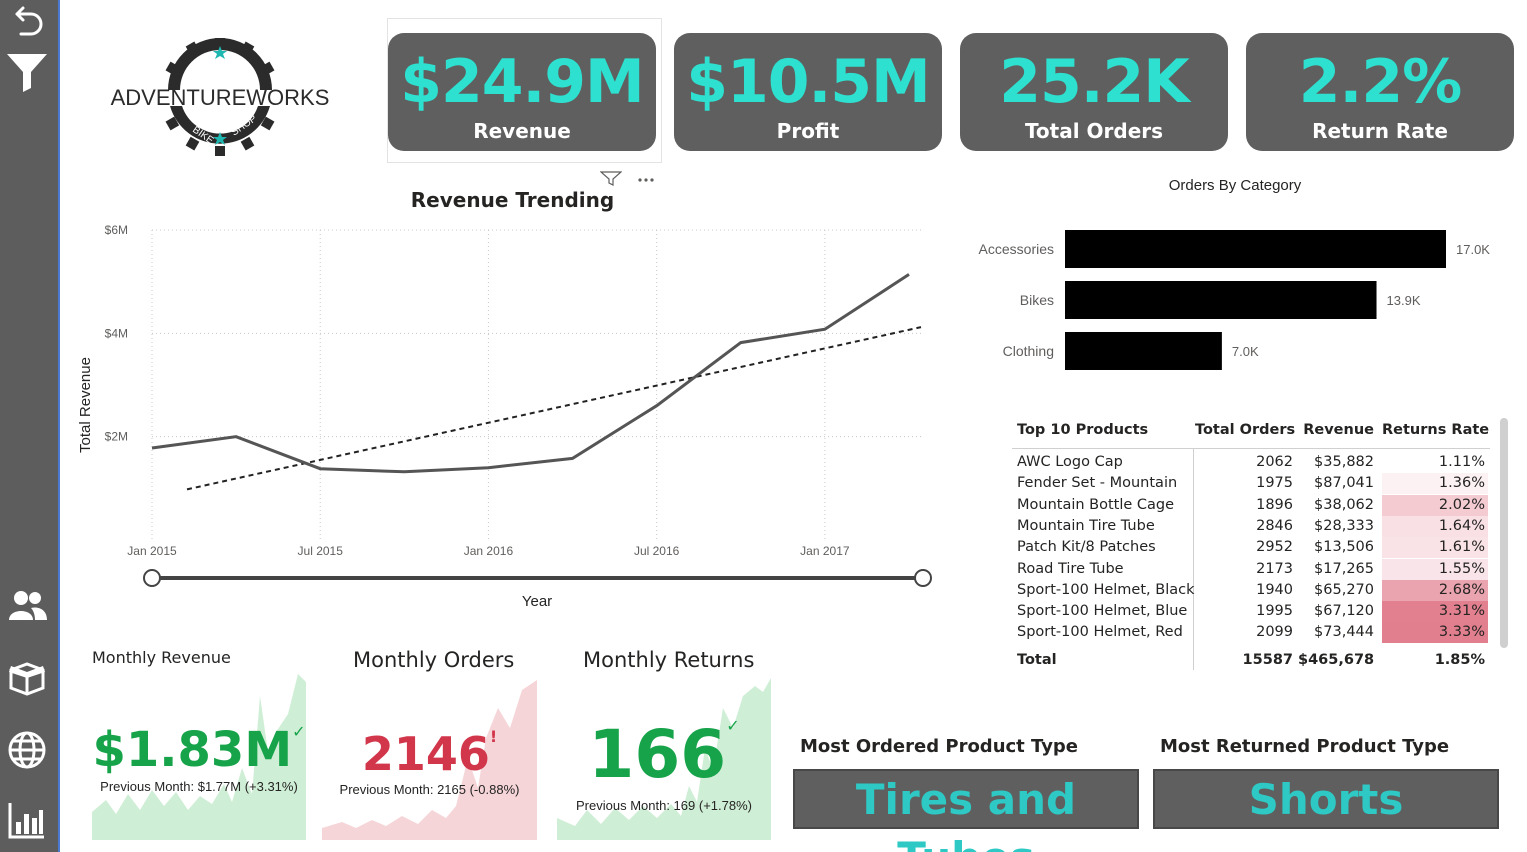 The image size is (1527, 852). Describe the element at coordinates (429, 789) in the screenshot. I see `monthly-orders-previous: Previous Month: 2165 (-0.88%)` at that location.